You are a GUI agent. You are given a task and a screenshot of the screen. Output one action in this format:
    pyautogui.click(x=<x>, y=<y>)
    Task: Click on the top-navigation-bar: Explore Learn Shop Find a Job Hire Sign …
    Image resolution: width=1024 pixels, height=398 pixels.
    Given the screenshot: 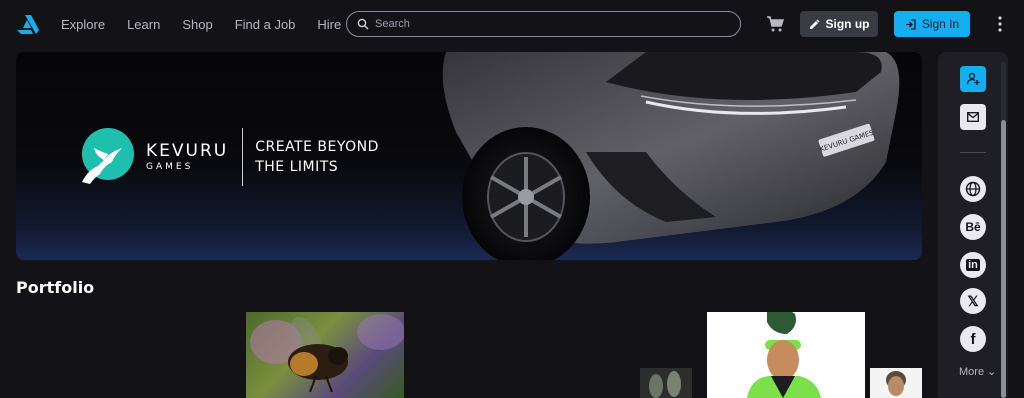 What is the action you would take?
    pyautogui.click(x=512, y=24)
    